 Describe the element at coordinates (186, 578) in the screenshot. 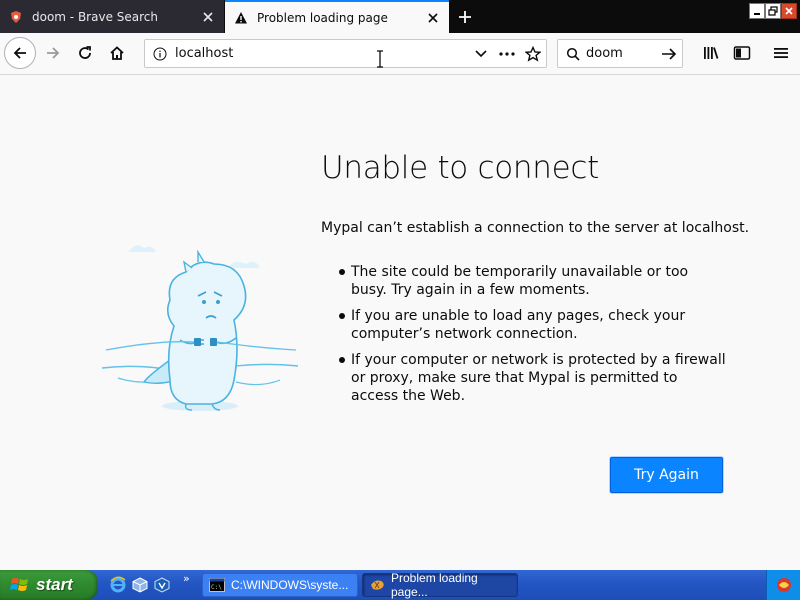

I see `quicklaunch-chevron-icon: »` at that location.